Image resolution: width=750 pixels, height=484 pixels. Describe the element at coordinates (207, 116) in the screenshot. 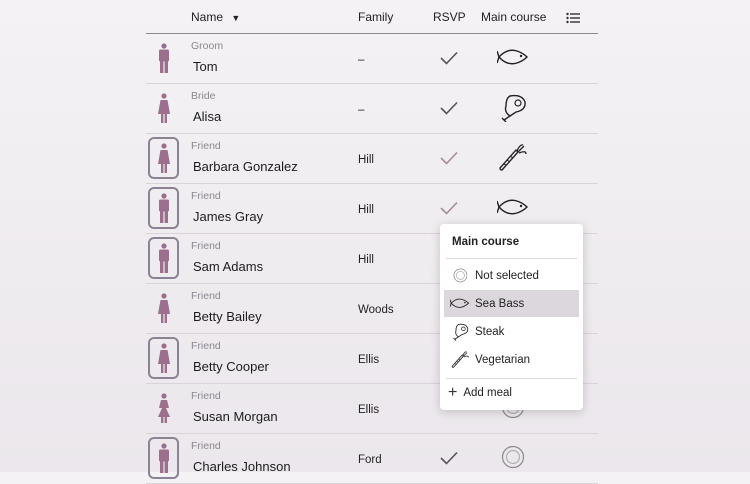

I see `guest-name: Alisa` at that location.